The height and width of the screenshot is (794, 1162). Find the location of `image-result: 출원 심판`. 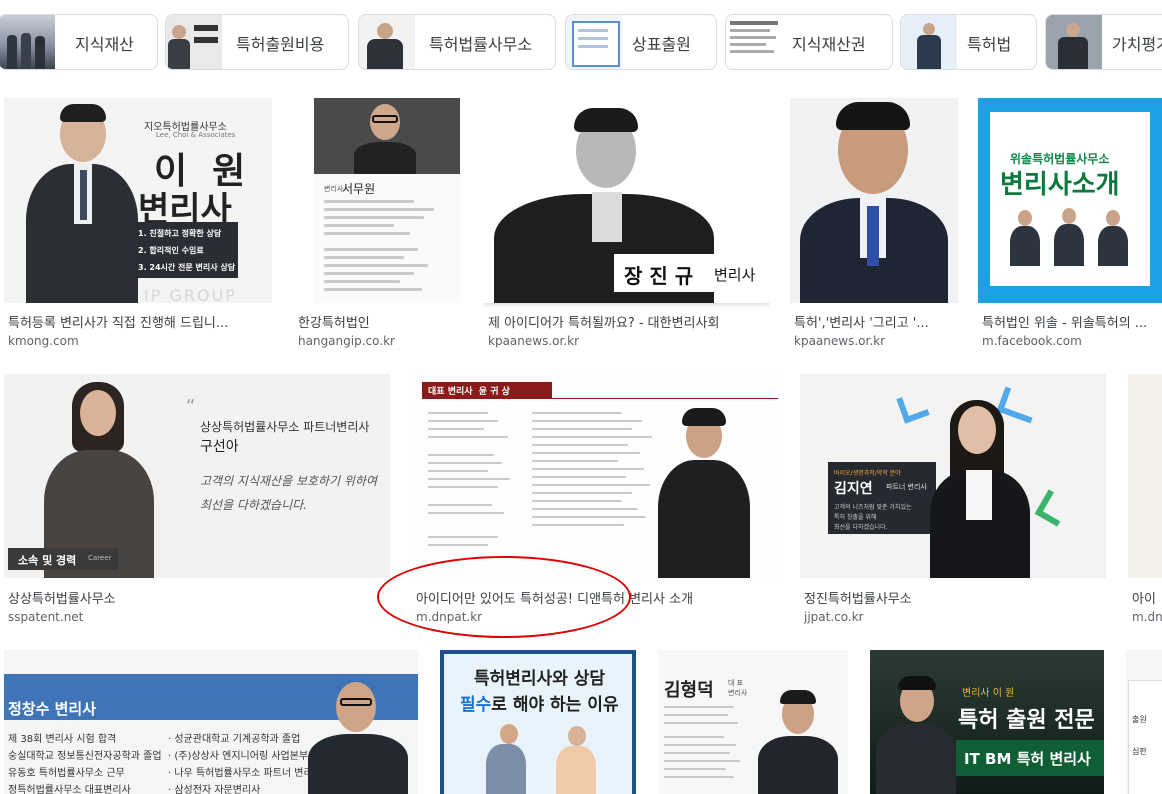

image-result: 출원 심판 is located at coordinates (1144, 722).